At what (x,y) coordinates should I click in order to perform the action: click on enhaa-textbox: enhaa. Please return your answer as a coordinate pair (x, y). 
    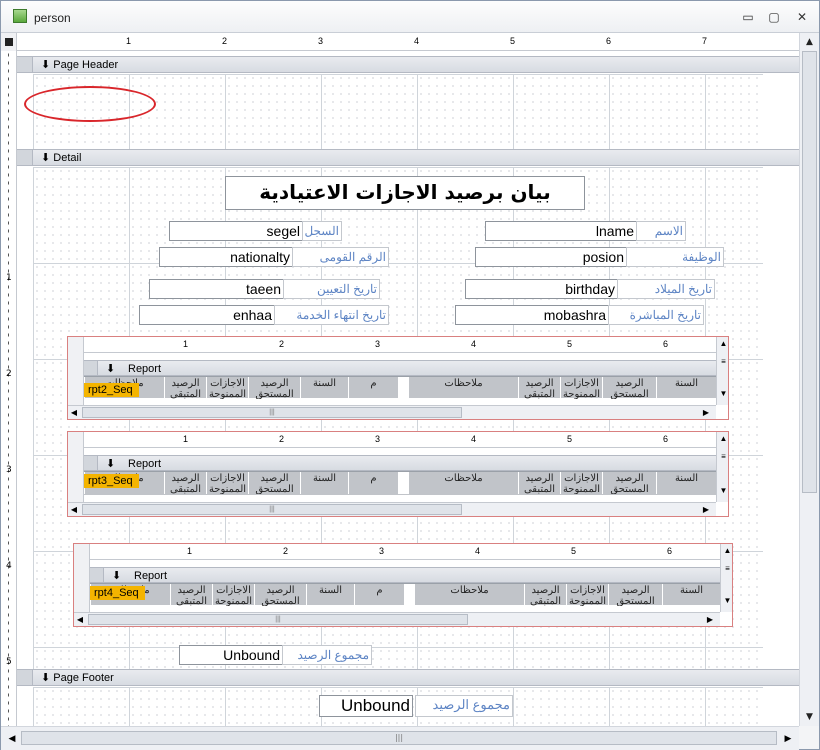
    Looking at the image, I should click on (207, 315).